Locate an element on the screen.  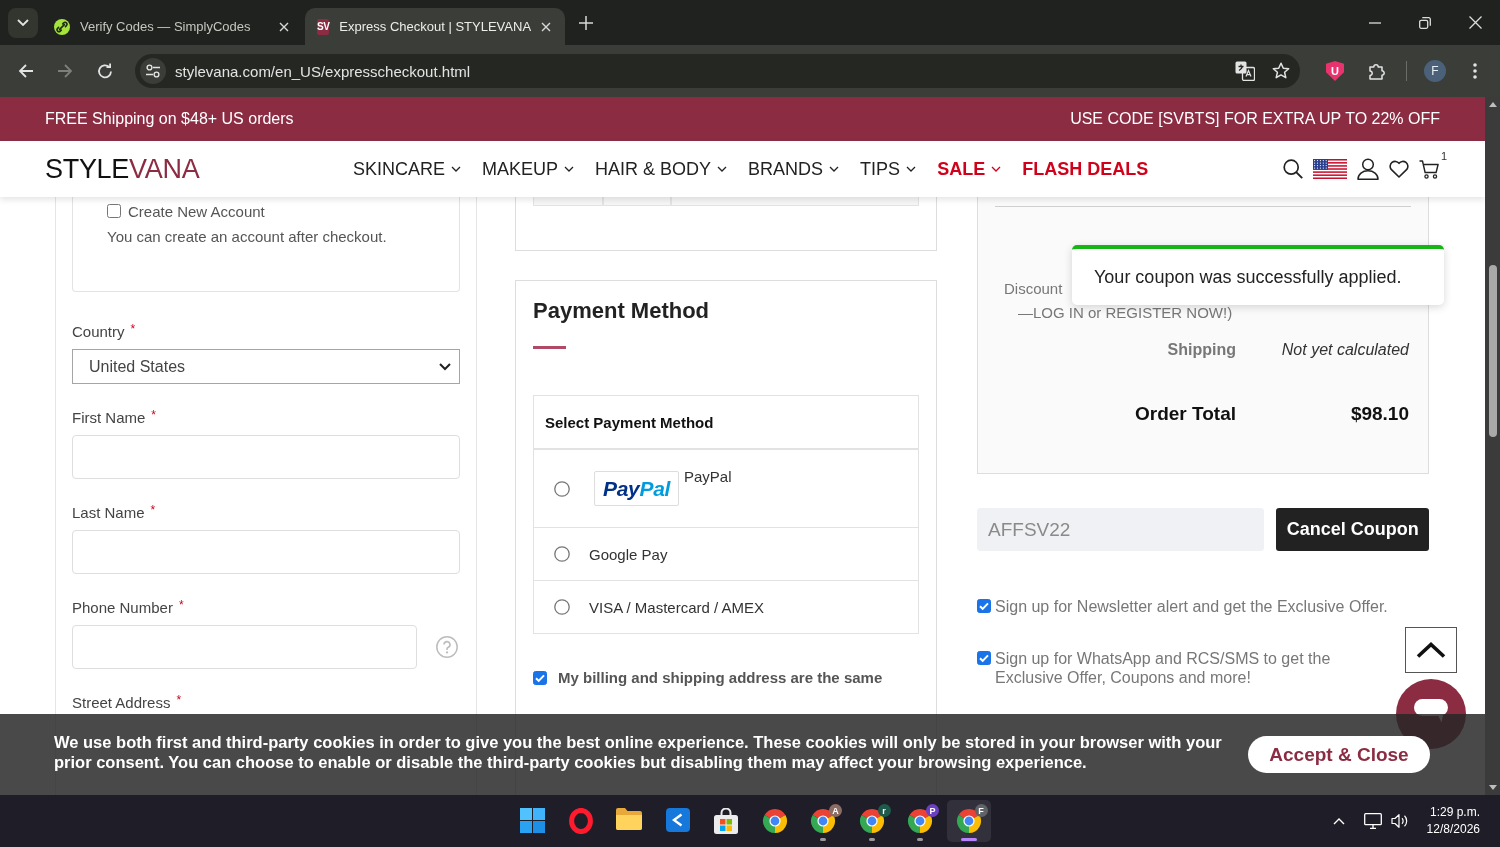
store-bag-icon is located at coordinates (726, 821).